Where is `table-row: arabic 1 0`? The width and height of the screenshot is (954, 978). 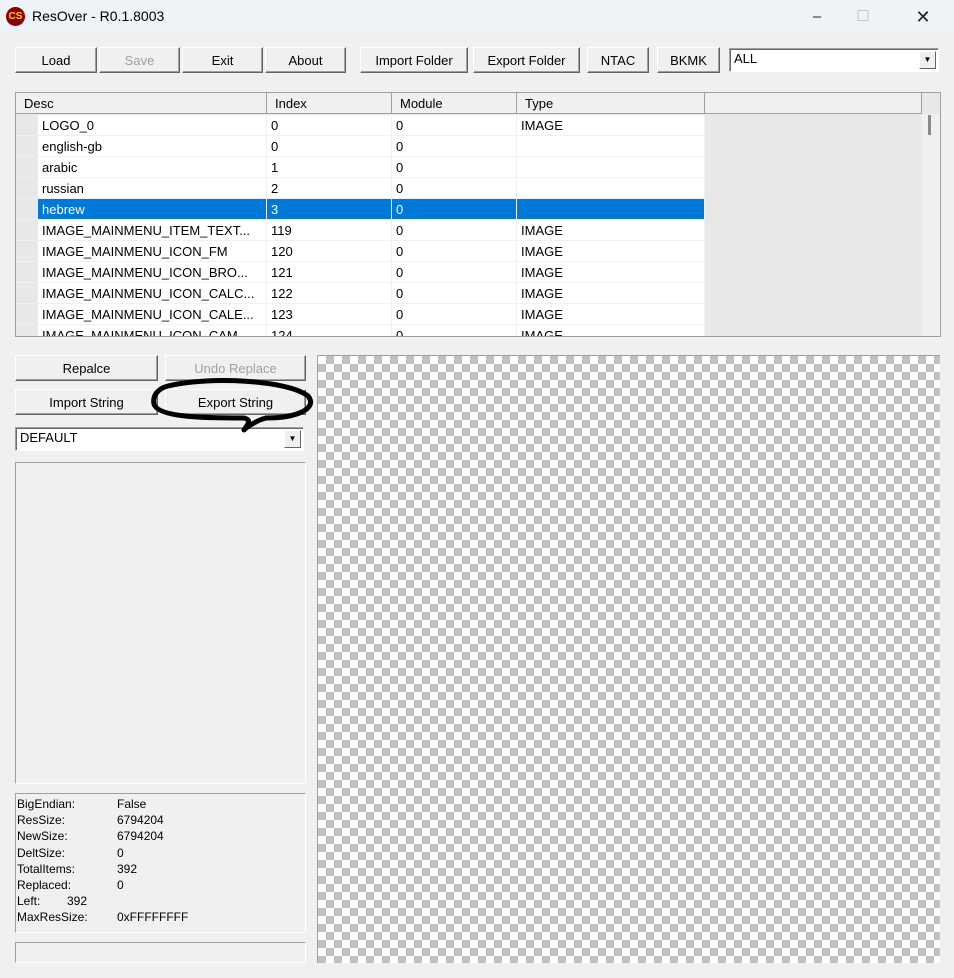 table-row: arabic 1 0 is located at coordinates (468, 167).